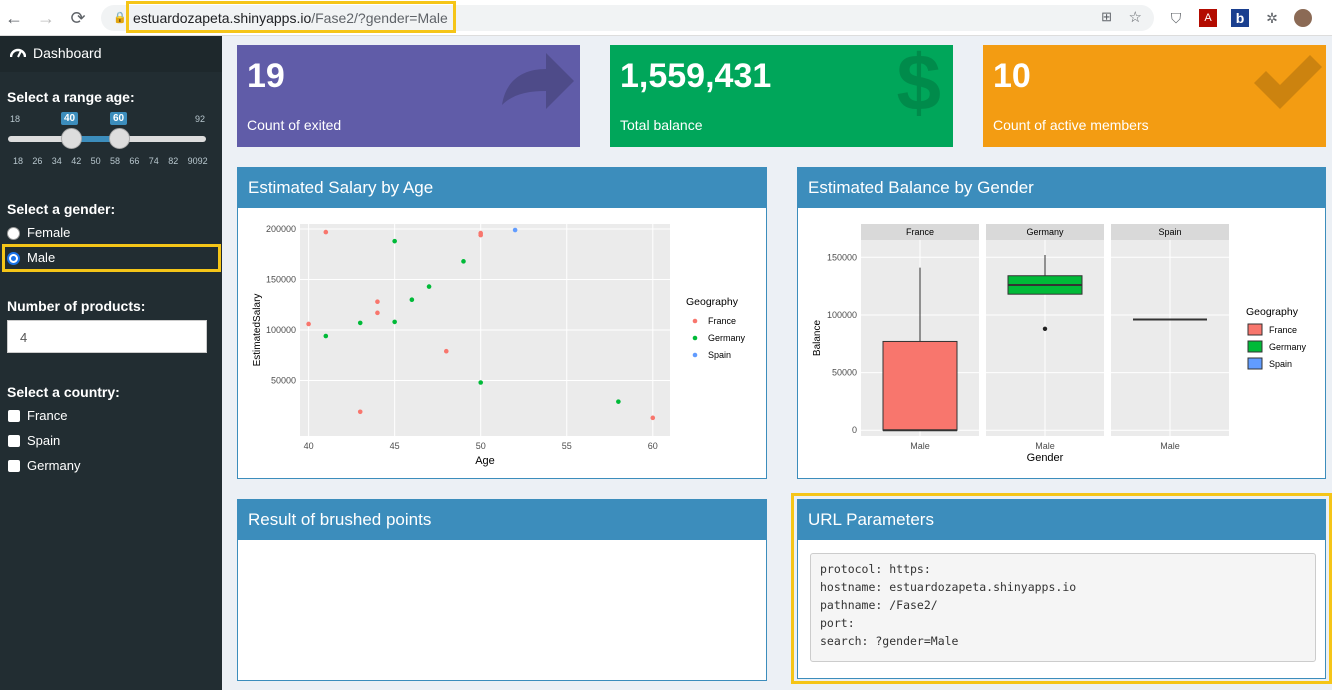  Describe the element at coordinates (47, 415) in the screenshot. I see `country-option-france: France` at that location.